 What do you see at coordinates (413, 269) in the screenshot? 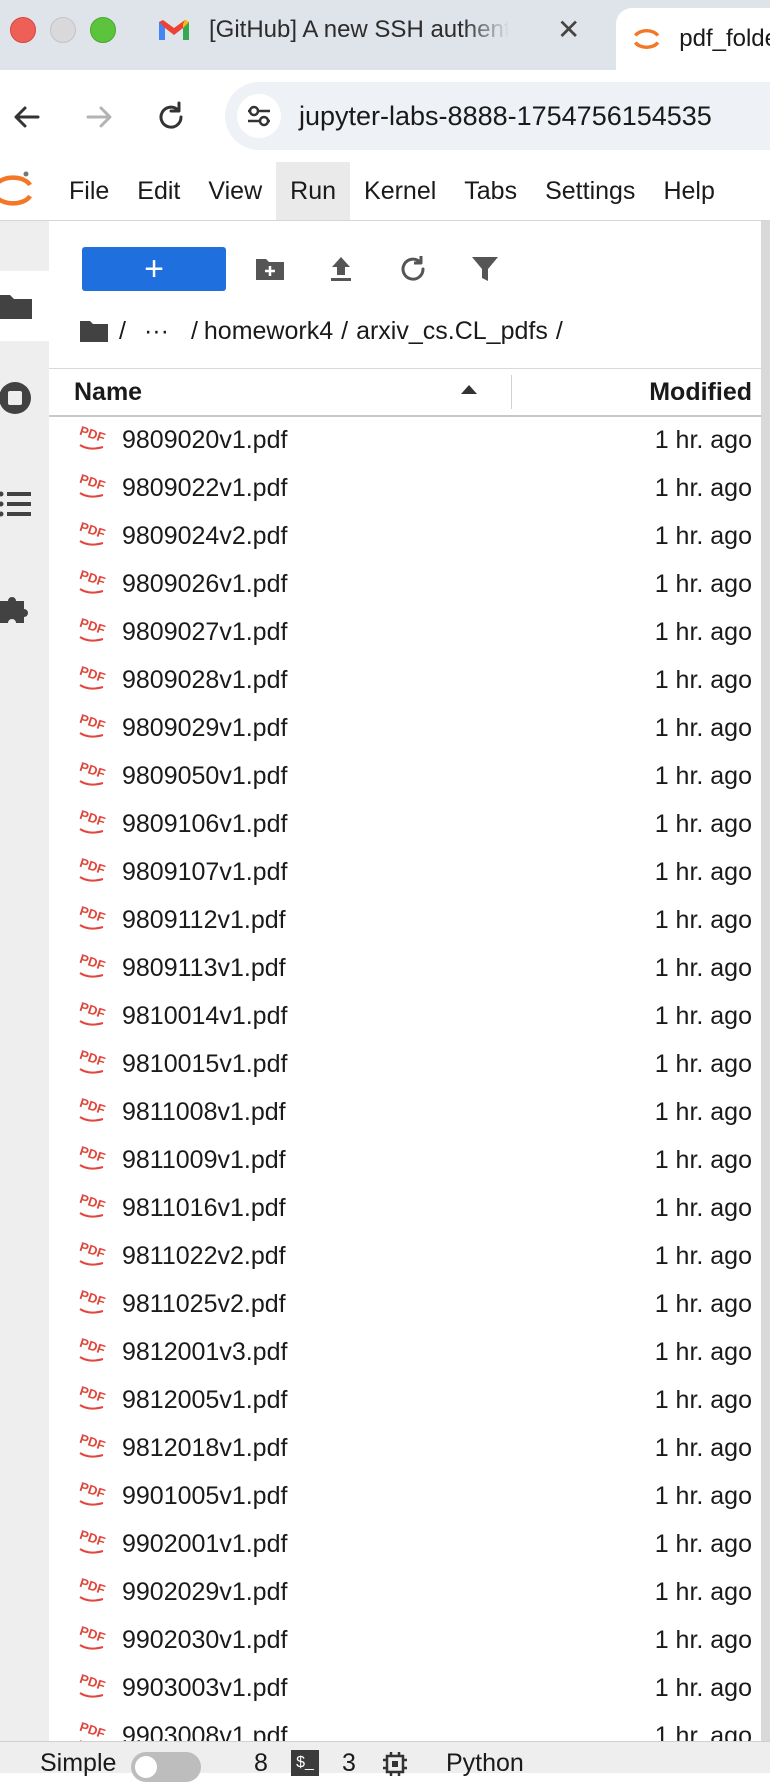
I see `refresh-icon` at bounding box center [413, 269].